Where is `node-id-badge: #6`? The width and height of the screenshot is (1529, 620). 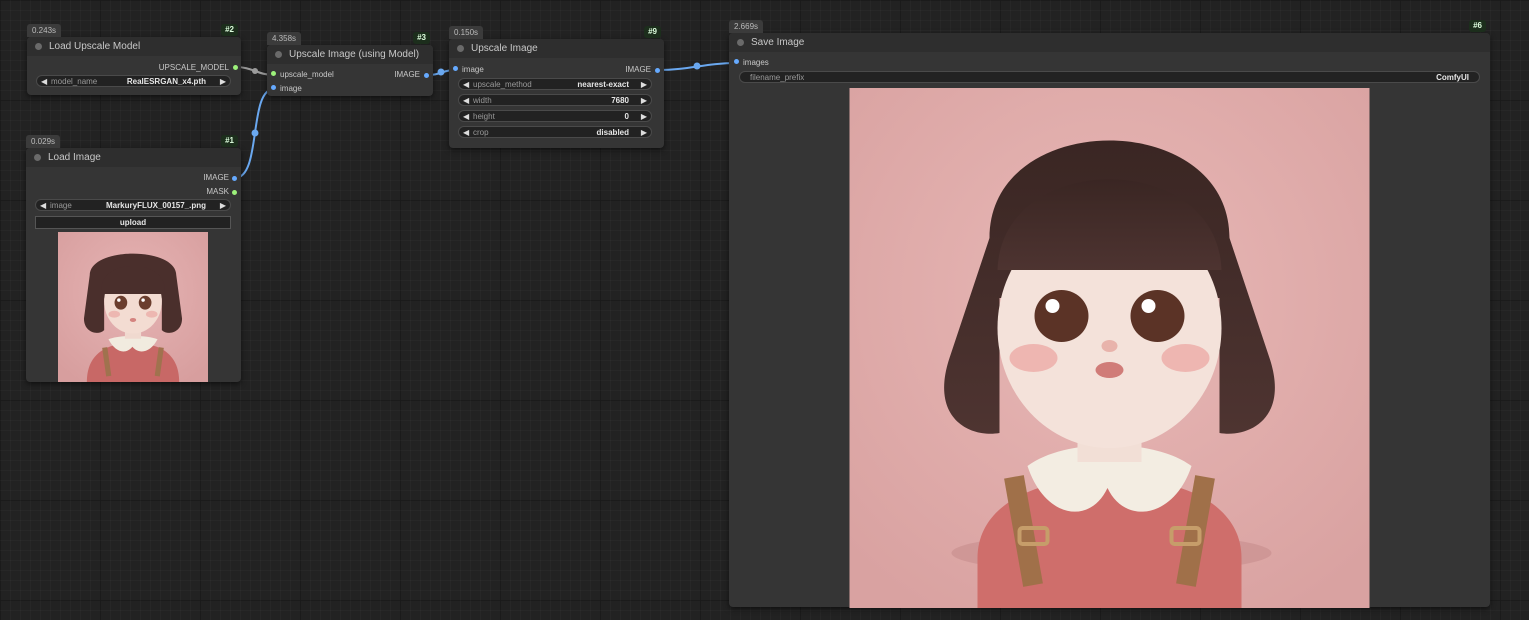 node-id-badge: #6 is located at coordinates (1477, 26).